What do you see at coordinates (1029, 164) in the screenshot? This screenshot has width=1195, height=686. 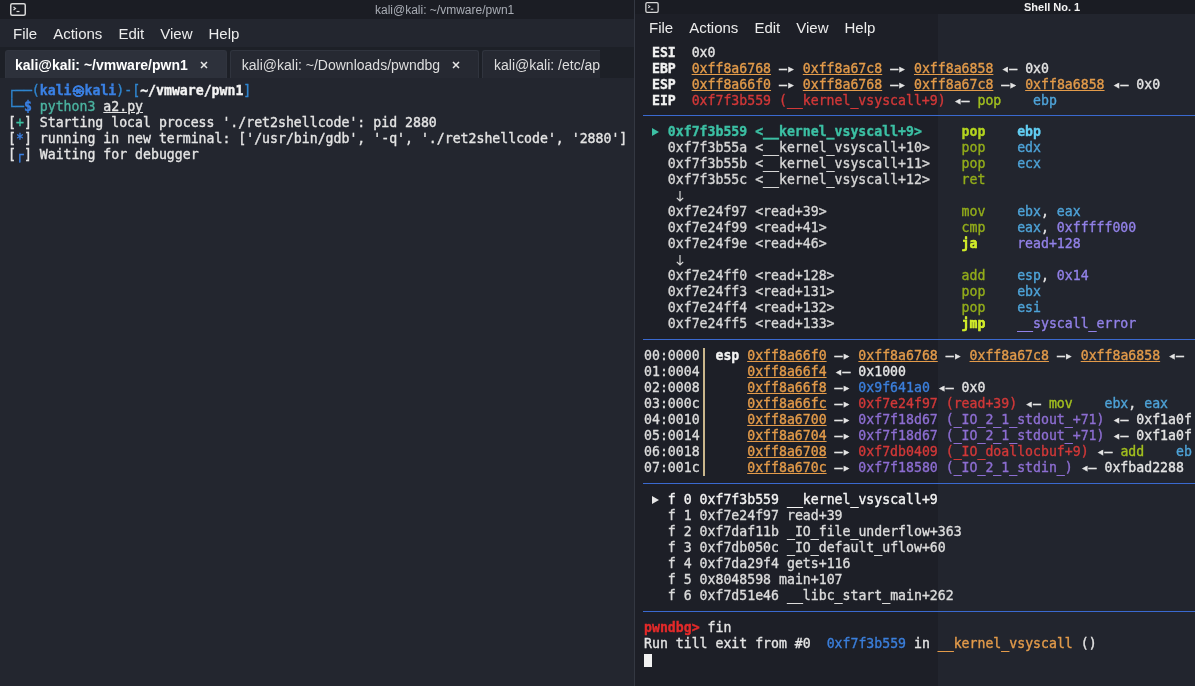 I see `operand-text: ecx` at bounding box center [1029, 164].